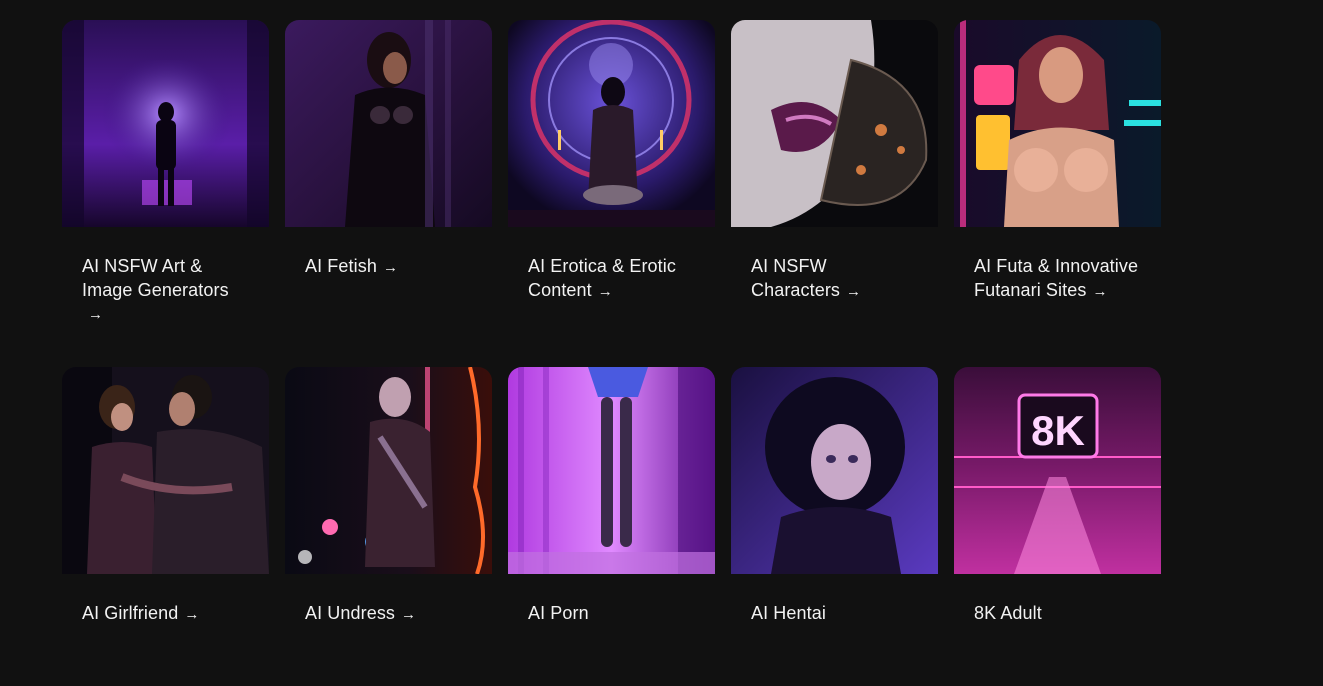 The width and height of the screenshot is (1323, 686). What do you see at coordinates (165, 297) in the screenshot?
I see `category-title: AI NSFW Art & Image Generators→` at bounding box center [165, 297].